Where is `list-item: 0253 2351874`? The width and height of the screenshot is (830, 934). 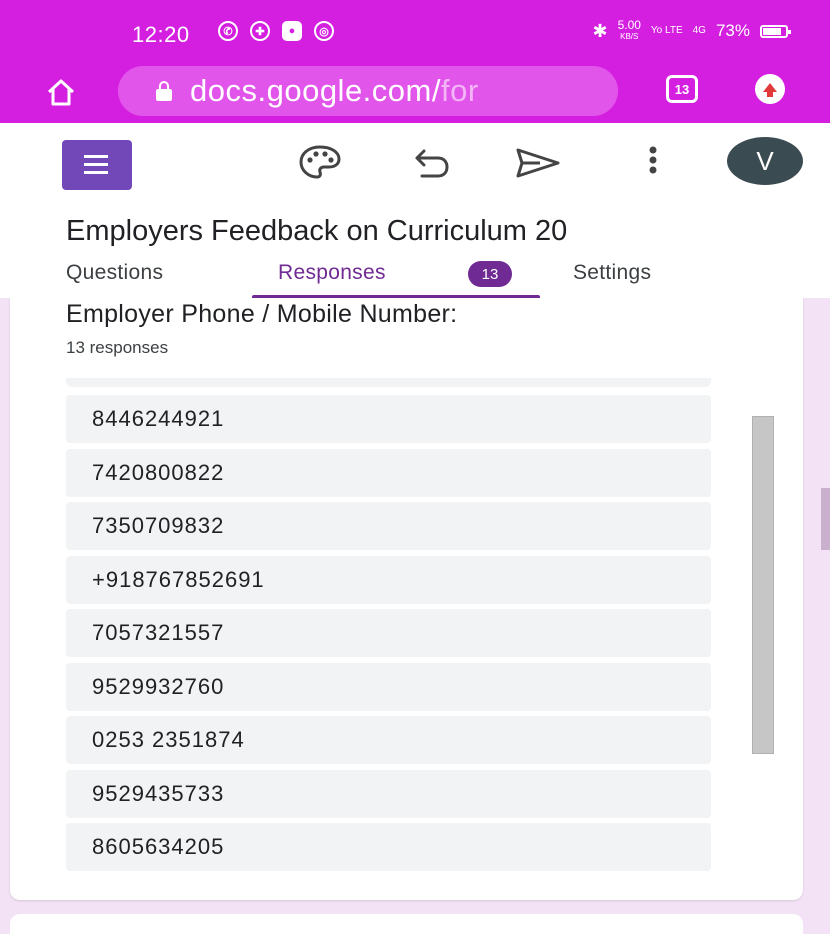 list-item: 0253 2351874 is located at coordinates (388, 740).